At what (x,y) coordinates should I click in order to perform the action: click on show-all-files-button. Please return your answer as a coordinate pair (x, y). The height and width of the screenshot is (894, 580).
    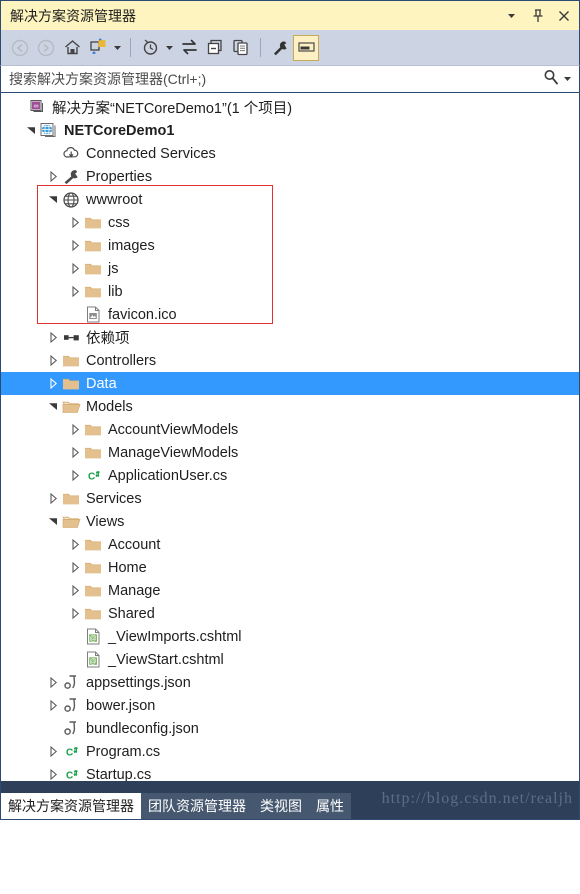
    Looking at the image, I should click on (241, 48).